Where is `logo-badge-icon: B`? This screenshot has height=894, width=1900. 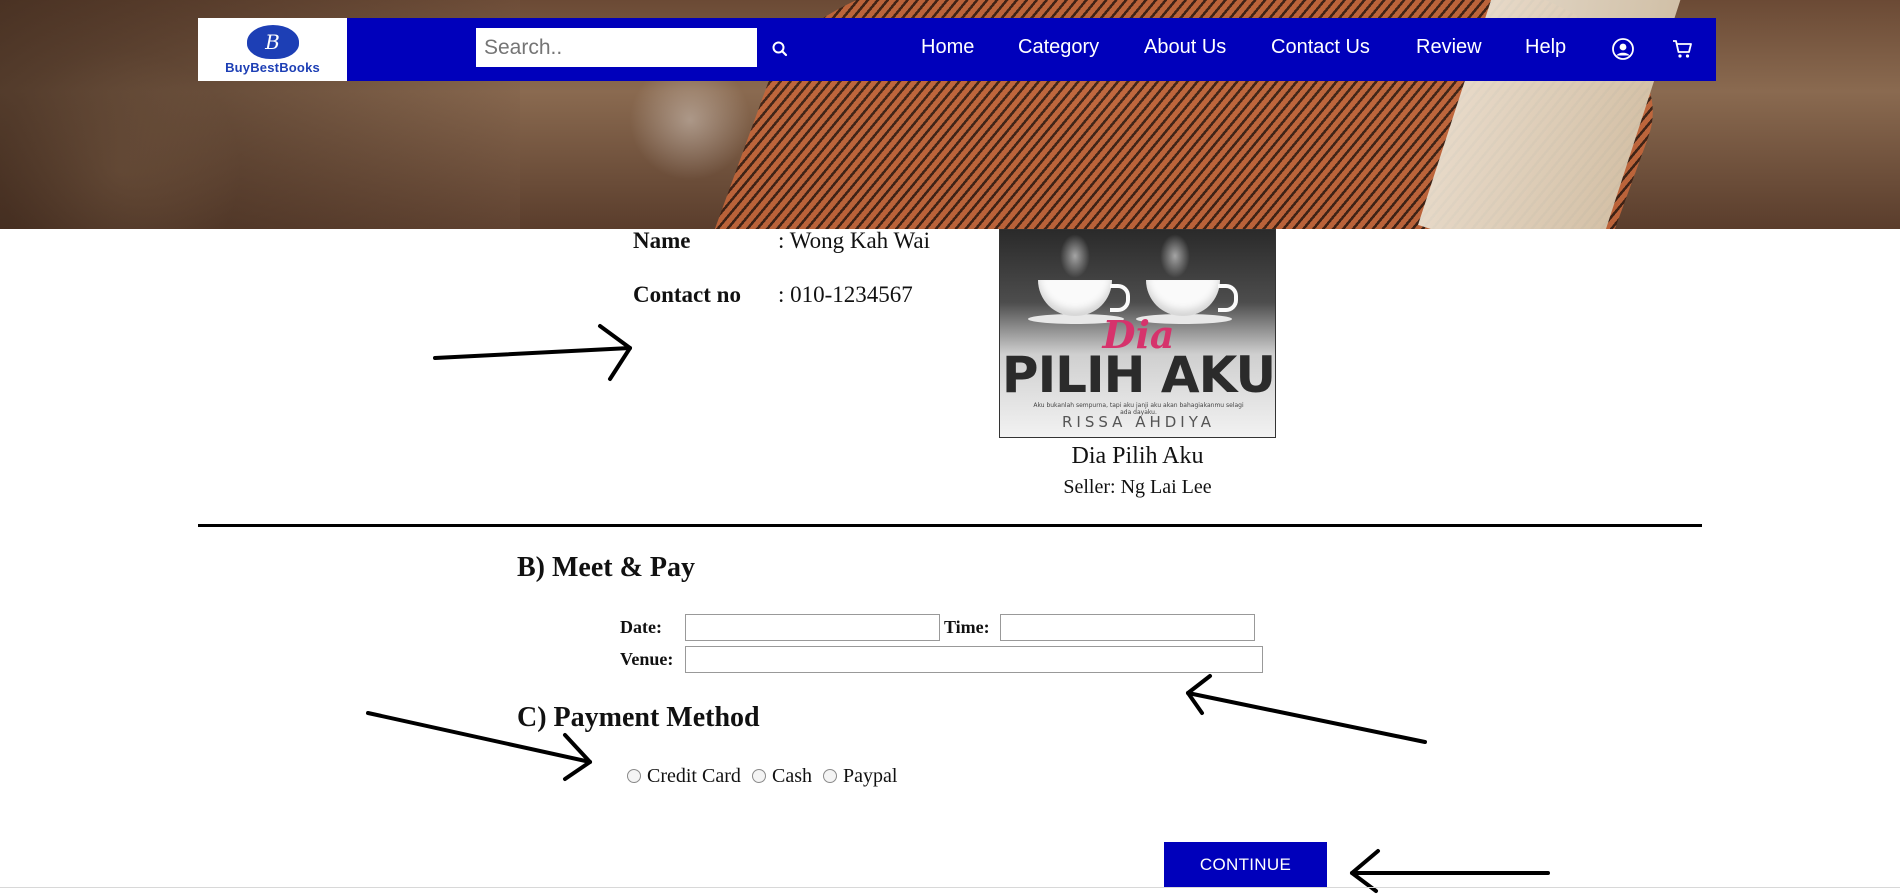
logo-badge-icon: B is located at coordinates (272, 41).